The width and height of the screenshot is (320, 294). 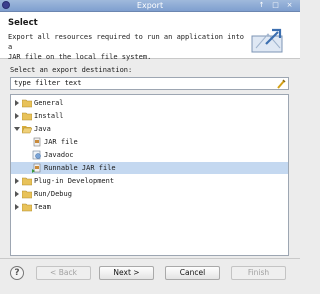 What do you see at coordinates (289, 5) in the screenshot?
I see `close-icon: ×` at bounding box center [289, 5].